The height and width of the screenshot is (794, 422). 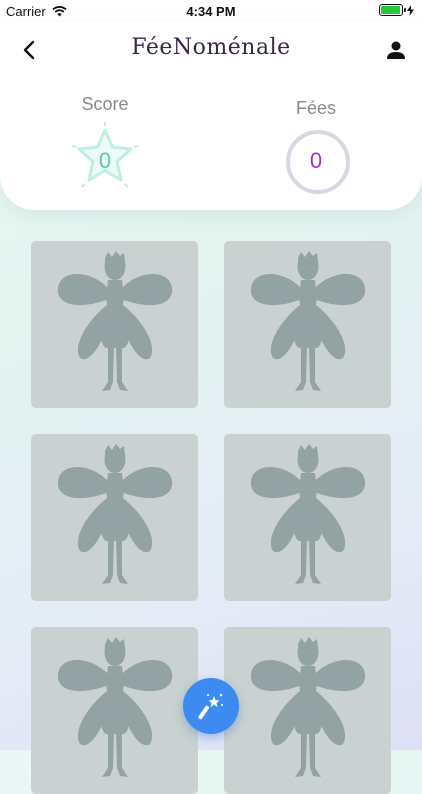 What do you see at coordinates (105, 104) in the screenshot?
I see `score-label: Score` at bounding box center [105, 104].